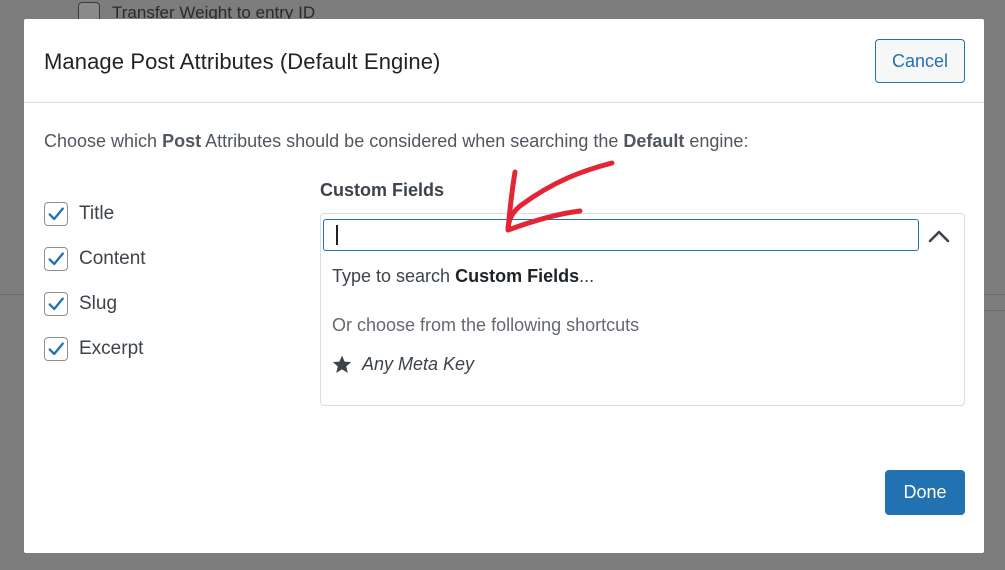 The image size is (1005, 570). I want to click on done-button: Done, so click(925, 492).